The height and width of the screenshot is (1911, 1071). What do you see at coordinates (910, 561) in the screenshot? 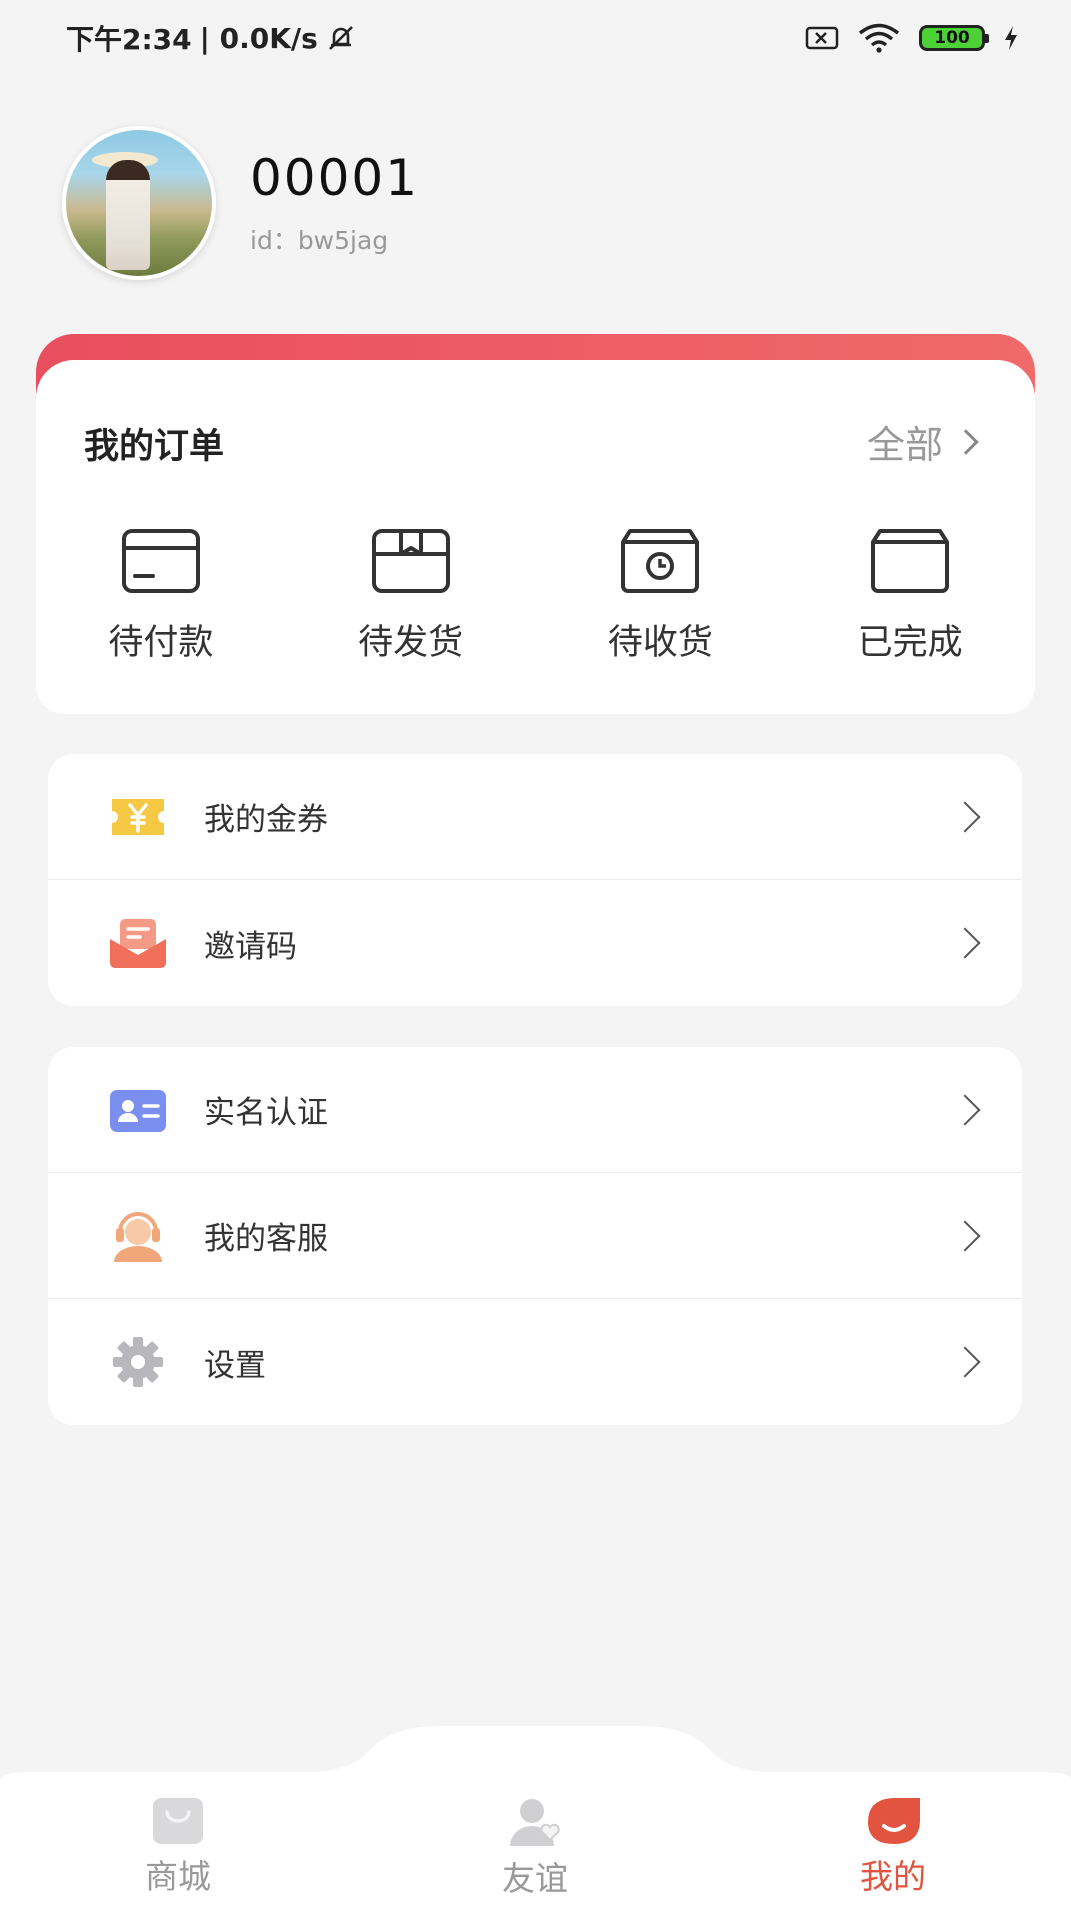
I see `completed-box-icon` at bounding box center [910, 561].